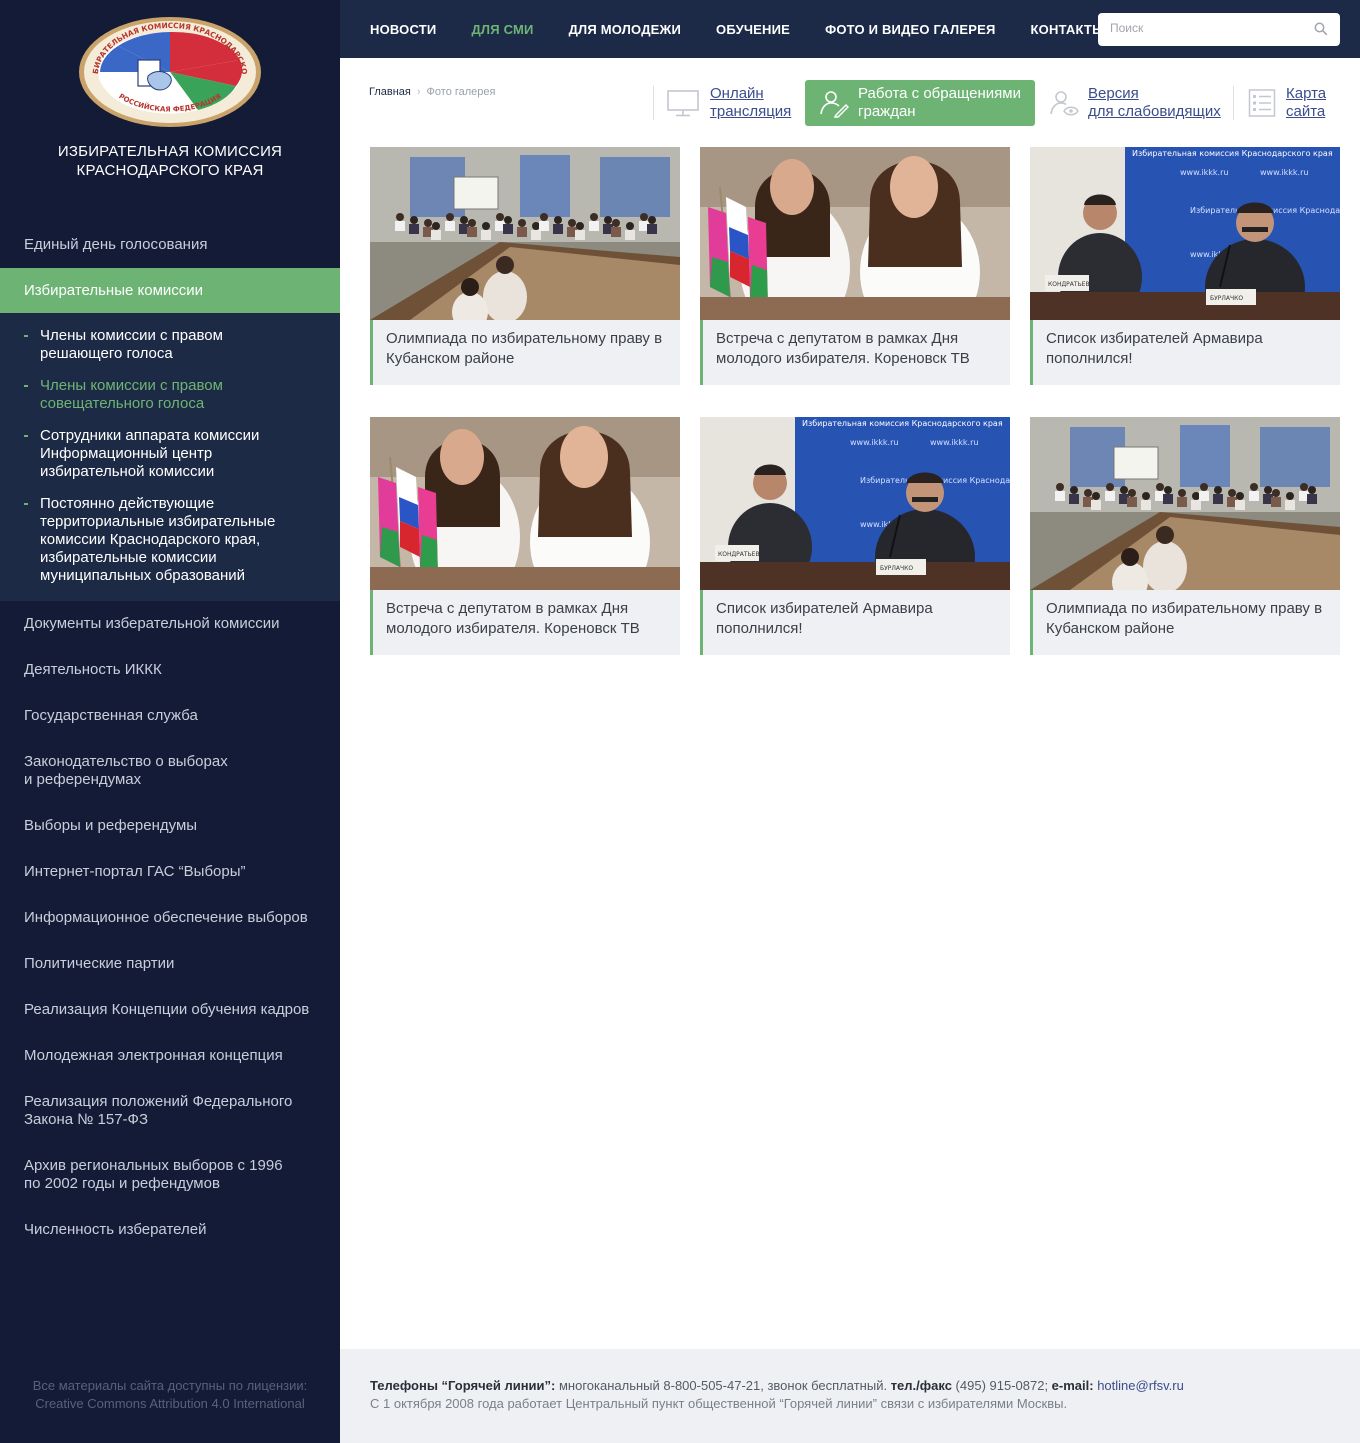 The height and width of the screenshot is (1443, 1360). Describe the element at coordinates (1287, 103) in the screenshot. I see `sitemap-link: Карта сайта` at that location.